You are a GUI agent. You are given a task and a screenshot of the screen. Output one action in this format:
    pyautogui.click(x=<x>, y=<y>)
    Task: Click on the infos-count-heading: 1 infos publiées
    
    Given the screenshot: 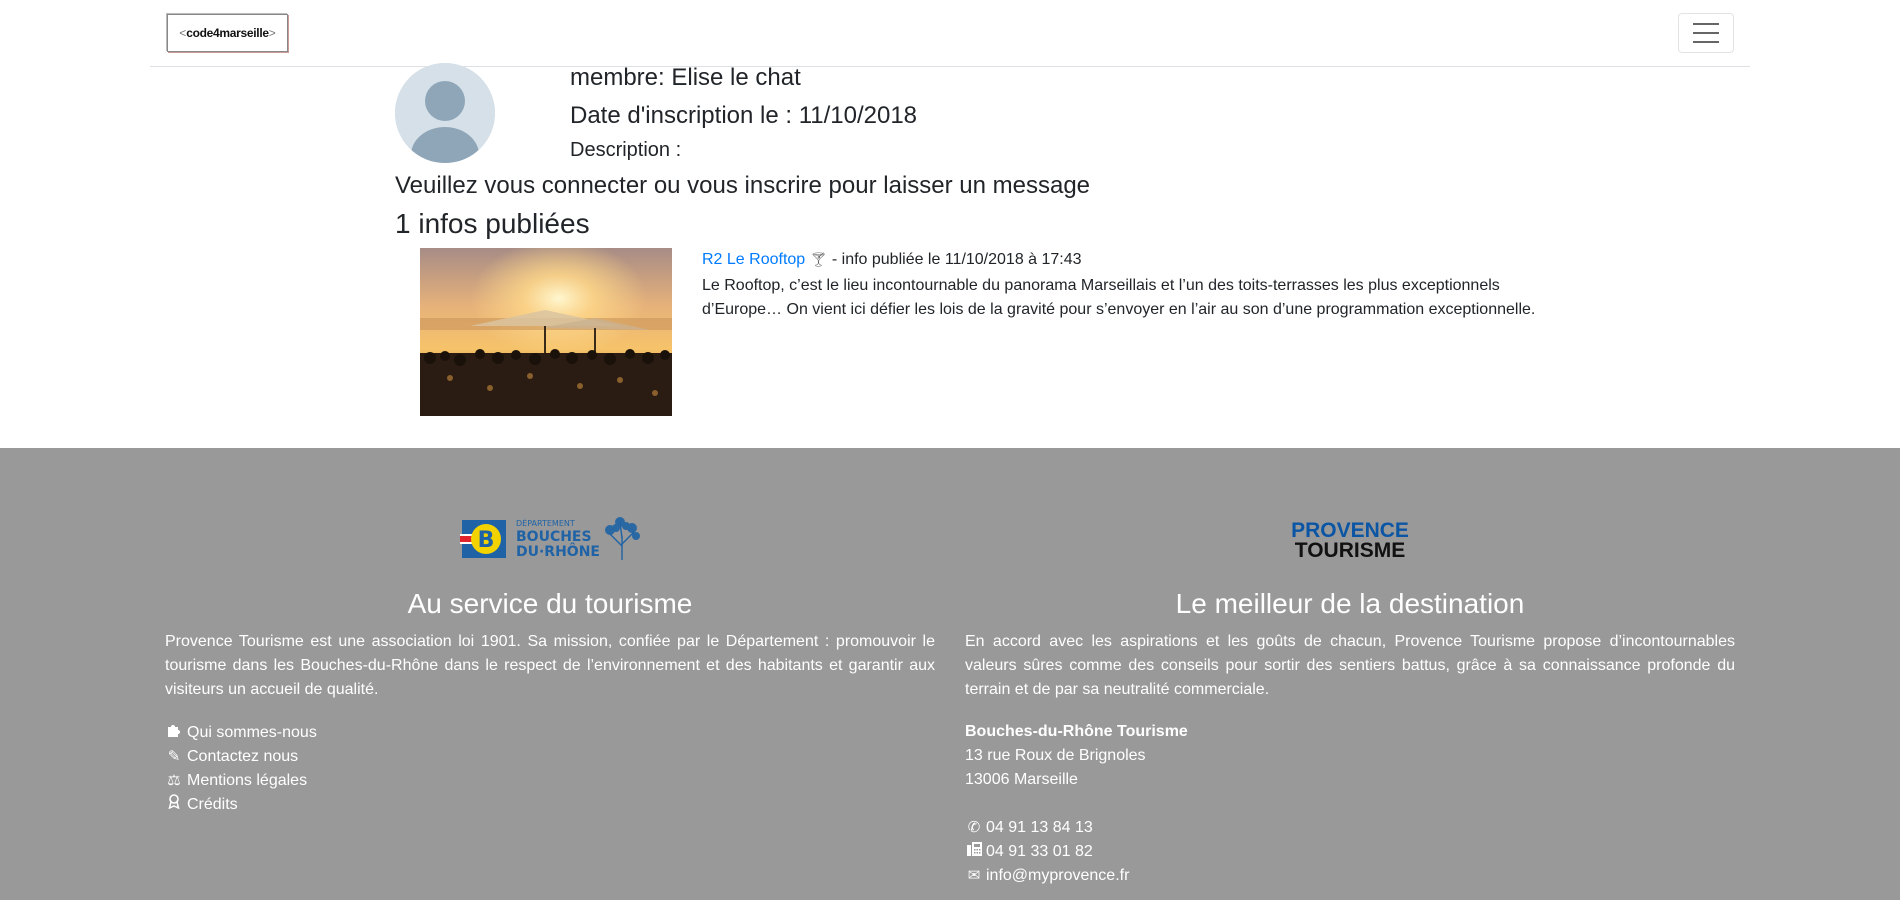 What is the action you would take?
    pyautogui.click(x=492, y=223)
    